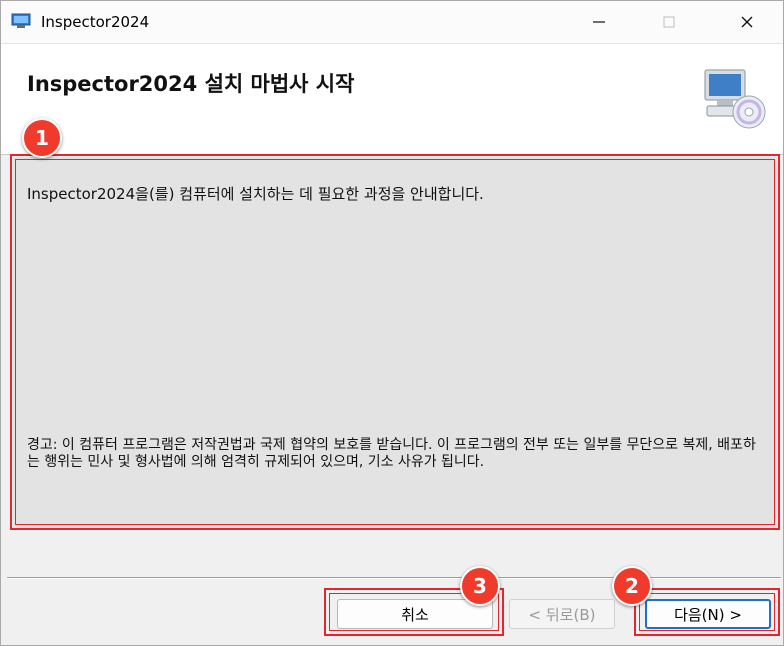 Image resolution: width=784 pixels, height=646 pixels. I want to click on step-badge-2: 2, so click(632, 586).